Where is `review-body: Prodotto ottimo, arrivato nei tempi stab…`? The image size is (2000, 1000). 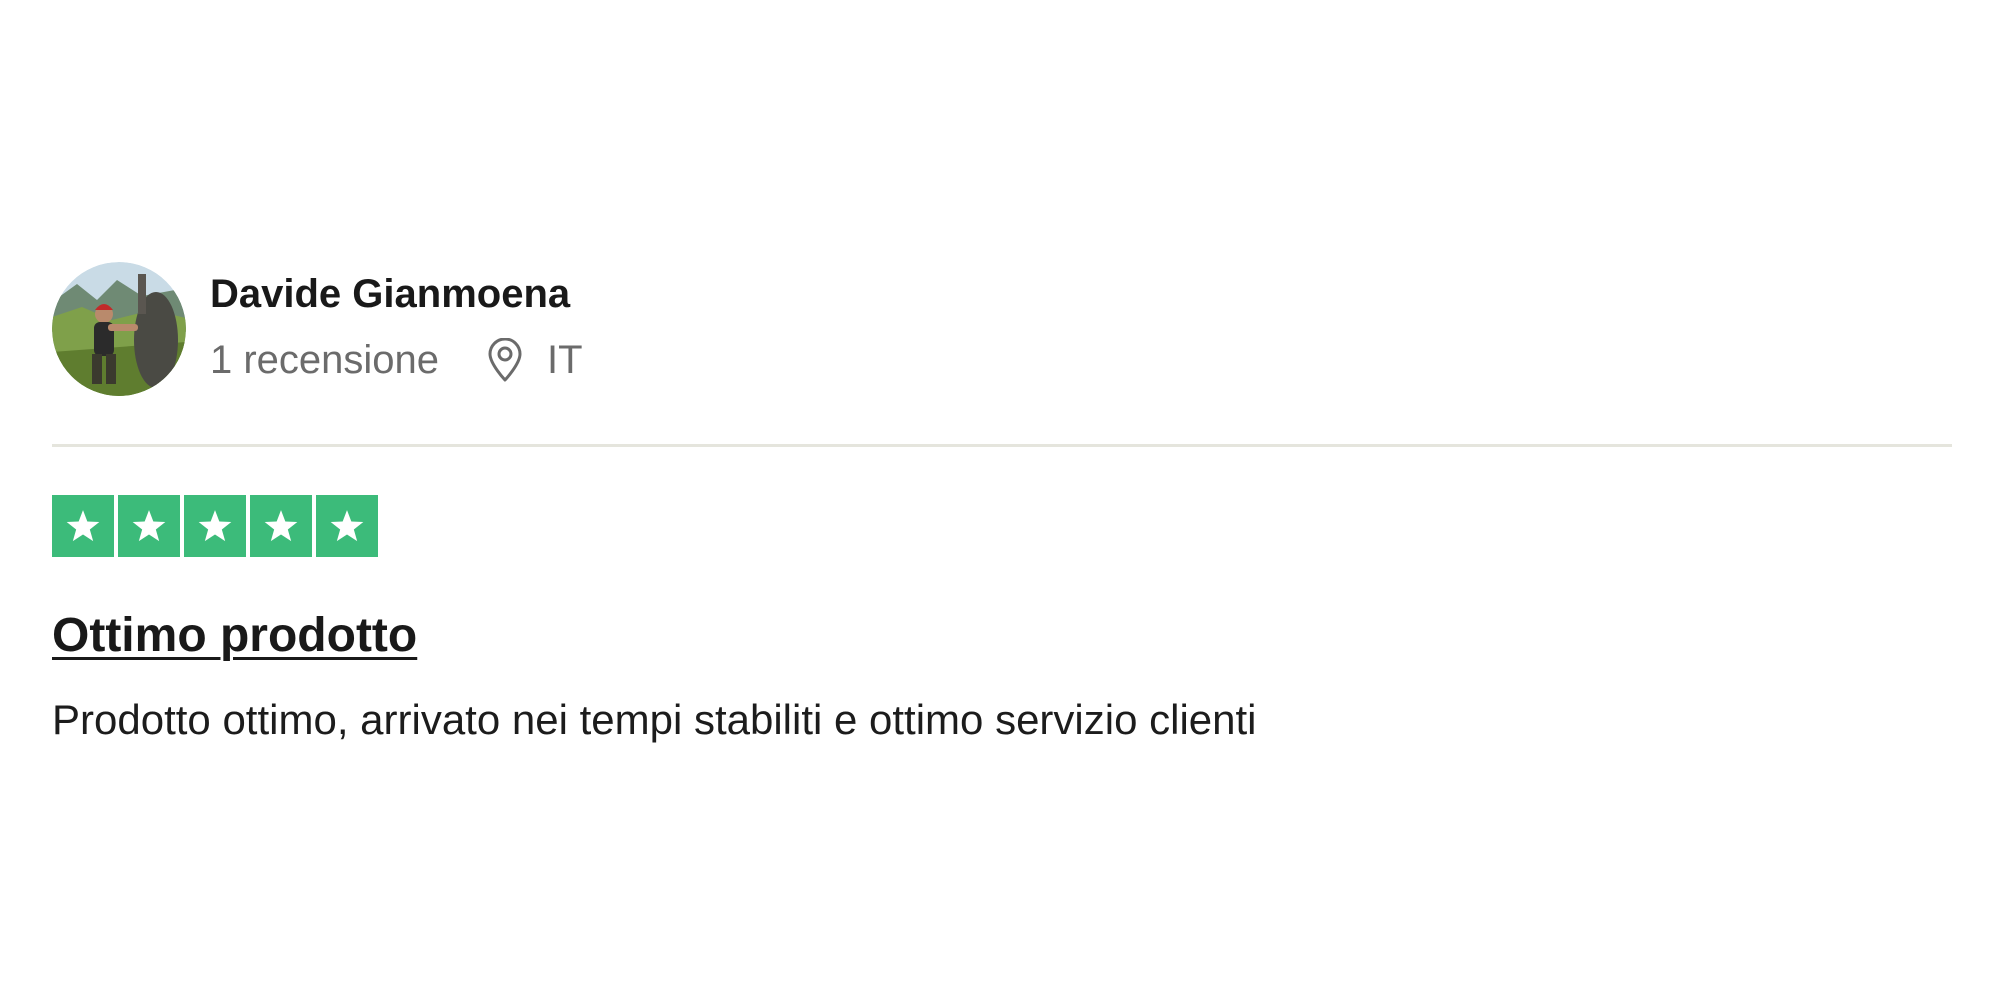 review-body: Prodotto ottimo, arrivato nei tempi stab… is located at coordinates (654, 719).